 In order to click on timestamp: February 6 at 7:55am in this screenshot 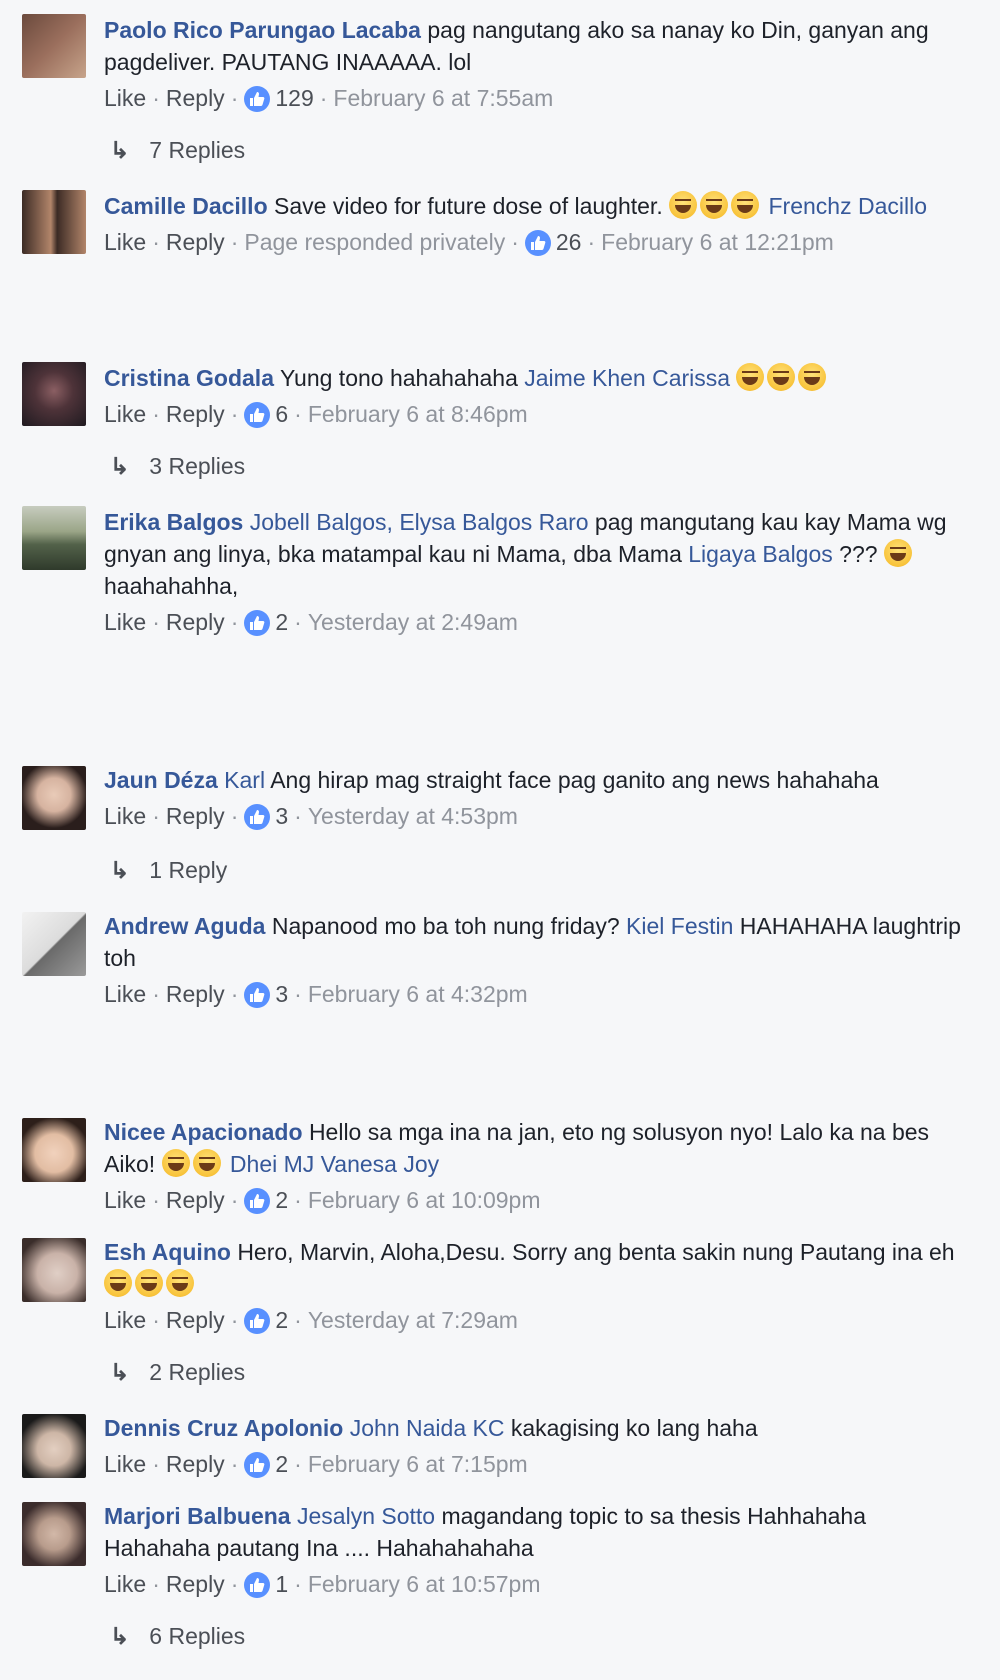, I will do `click(443, 98)`.